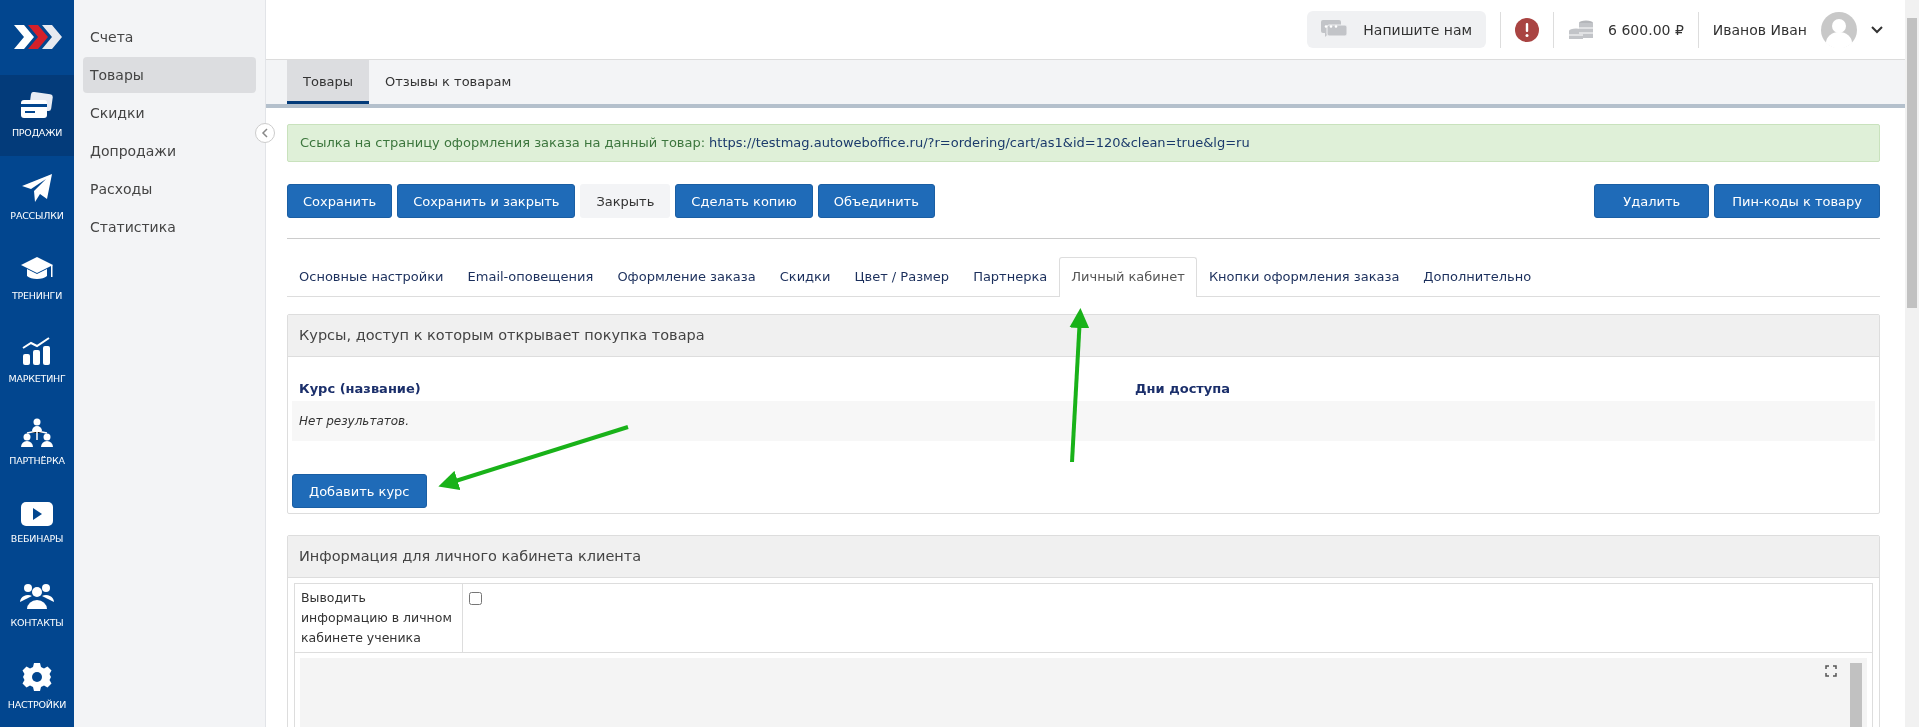 This screenshot has width=1919, height=727. Describe the element at coordinates (1839, 29) in the screenshot. I see `avatar-icon` at that location.